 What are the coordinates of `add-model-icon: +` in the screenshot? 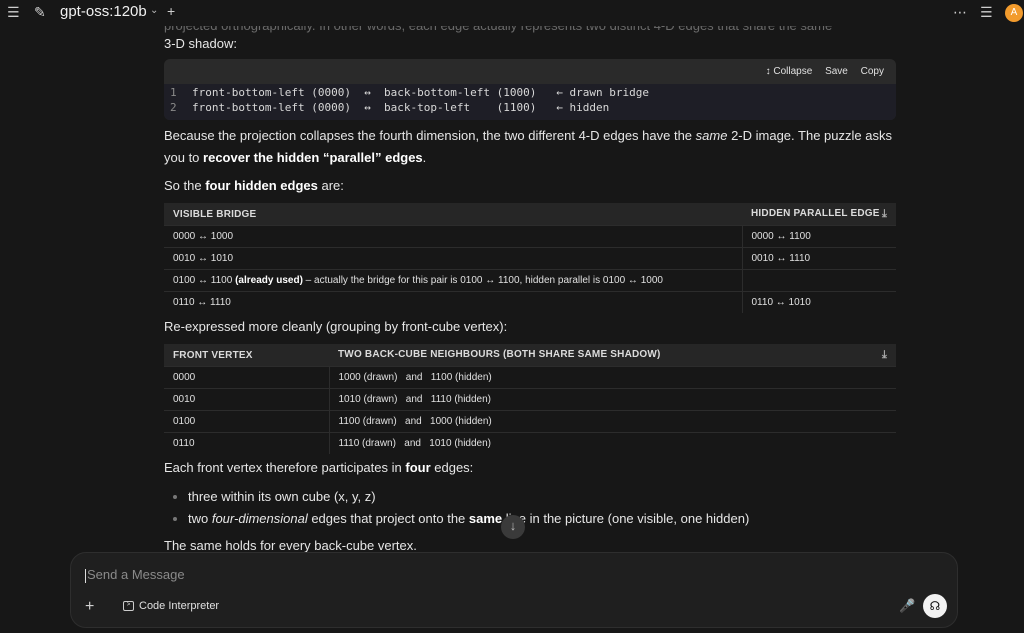 It's located at (171, 11).